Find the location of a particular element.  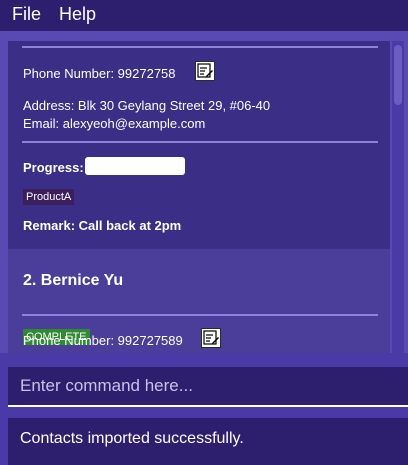

menu-file: File is located at coordinates (26, 14).